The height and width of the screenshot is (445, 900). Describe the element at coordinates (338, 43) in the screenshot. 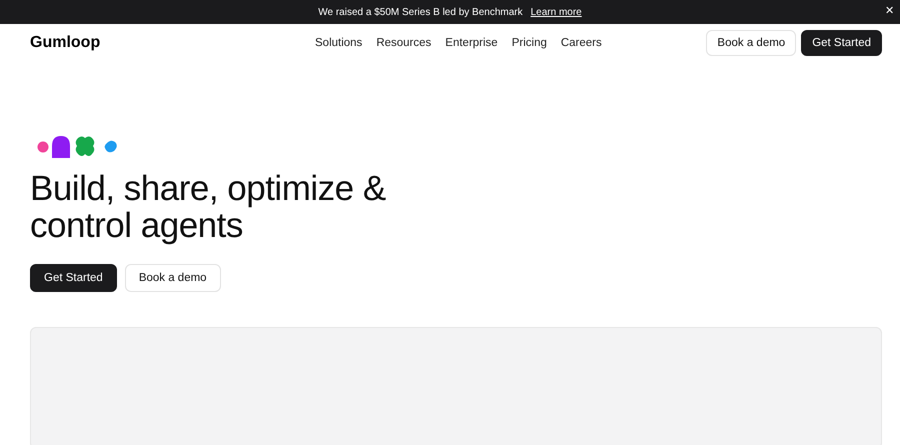

I see `nav-link: Solutions` at that location.